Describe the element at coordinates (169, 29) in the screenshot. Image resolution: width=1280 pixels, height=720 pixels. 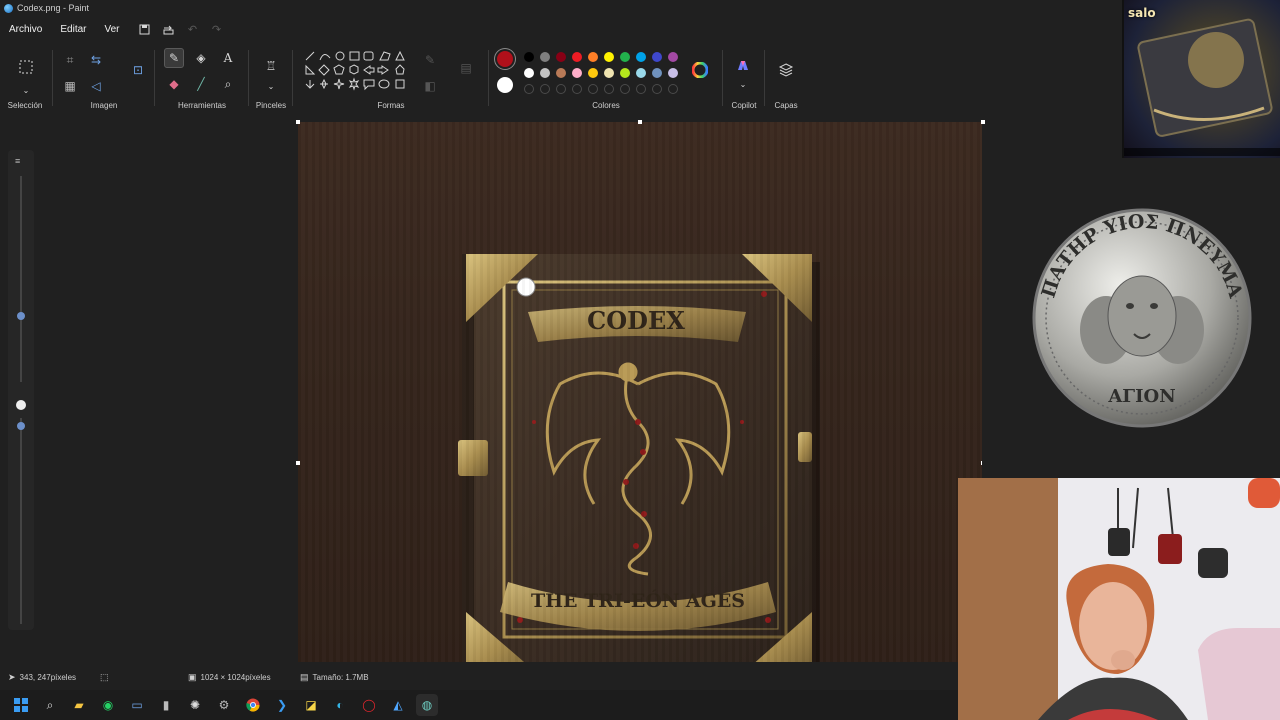
I see `share-icon` at that location.